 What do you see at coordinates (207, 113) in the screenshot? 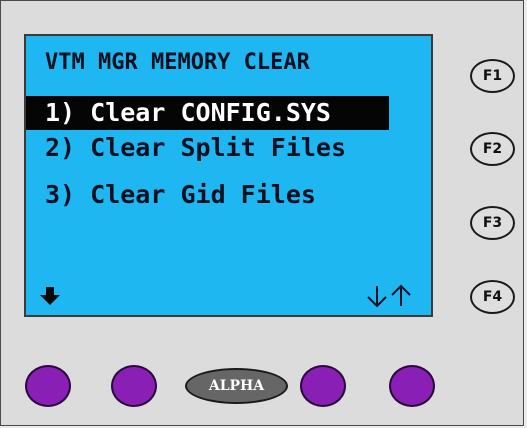
I see `menu-item-clear-config-sys: 1) Clear CONFIG.SYS` at bounding box center [207, 113].